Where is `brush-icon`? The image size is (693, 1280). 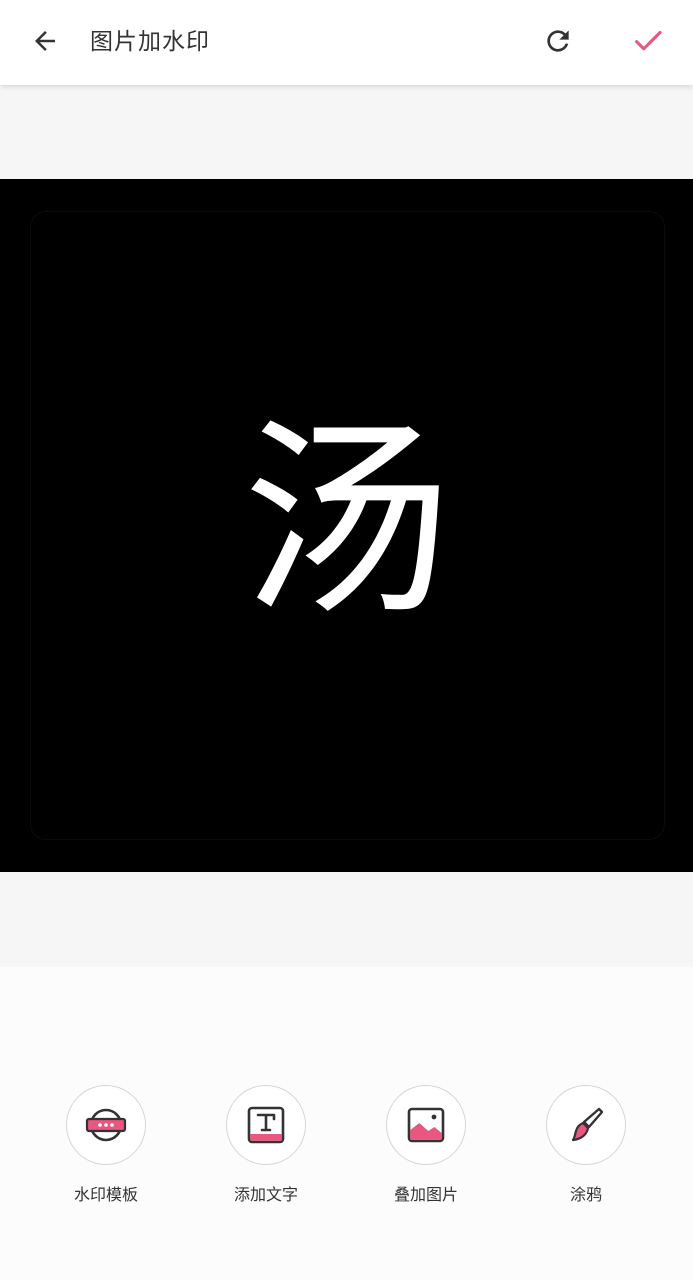
brush-icon is located at coordinates (587, 1124).